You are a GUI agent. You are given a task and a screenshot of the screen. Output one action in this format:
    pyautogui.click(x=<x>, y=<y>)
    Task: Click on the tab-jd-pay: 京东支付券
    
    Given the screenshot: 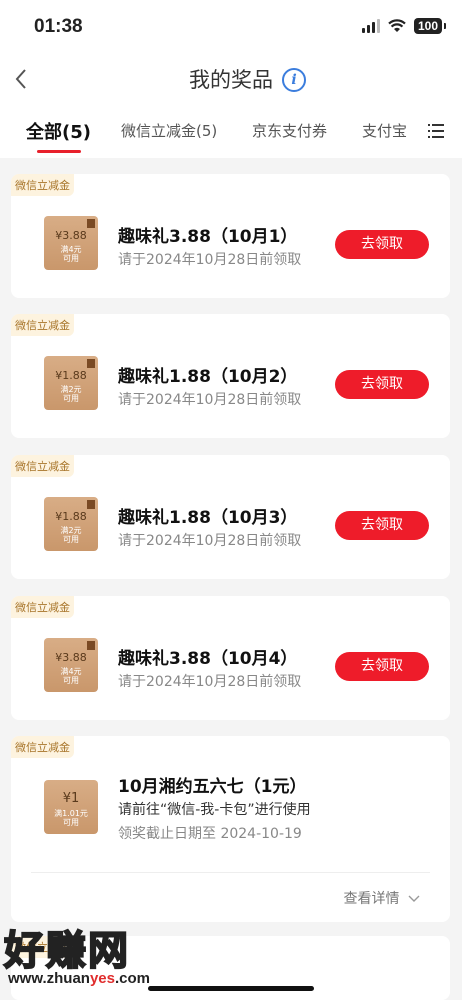 What is the action you would take?
    pyautogui.click(x=289, y=130)
    